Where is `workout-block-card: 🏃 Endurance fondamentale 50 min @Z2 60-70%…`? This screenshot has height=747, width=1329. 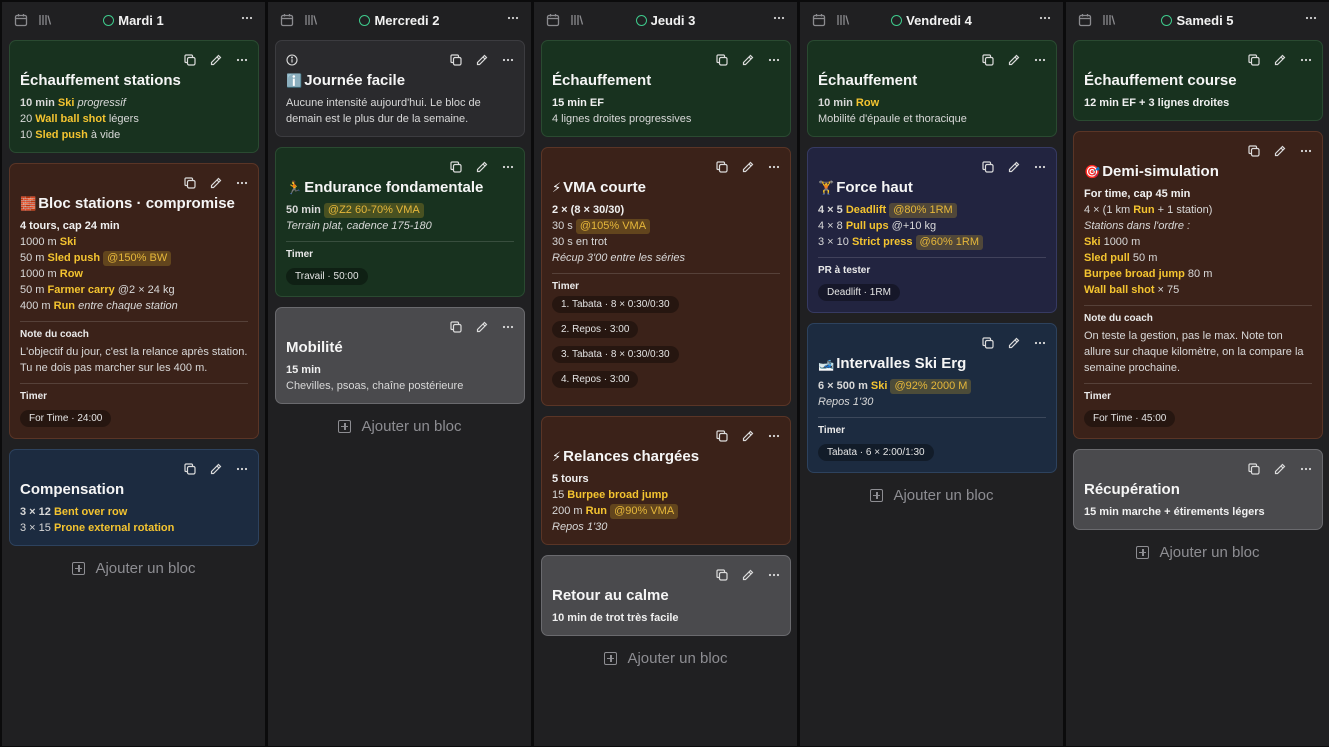
workout-block-card: 🏃 Endurance fondamentale 50 min @Z2 60-70%… is located at coordinates (400, 222).